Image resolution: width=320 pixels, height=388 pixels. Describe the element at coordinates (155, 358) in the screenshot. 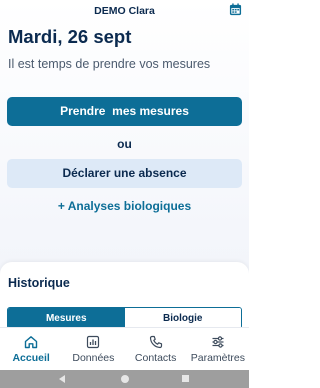

I see `nav-label-contacts: Contacts` at that location.